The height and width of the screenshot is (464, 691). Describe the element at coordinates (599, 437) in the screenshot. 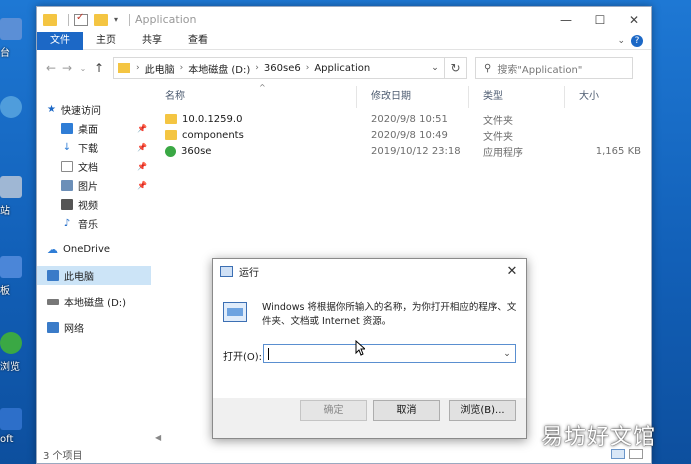

I see `watermark-text: 易坊好文馆` at that location.